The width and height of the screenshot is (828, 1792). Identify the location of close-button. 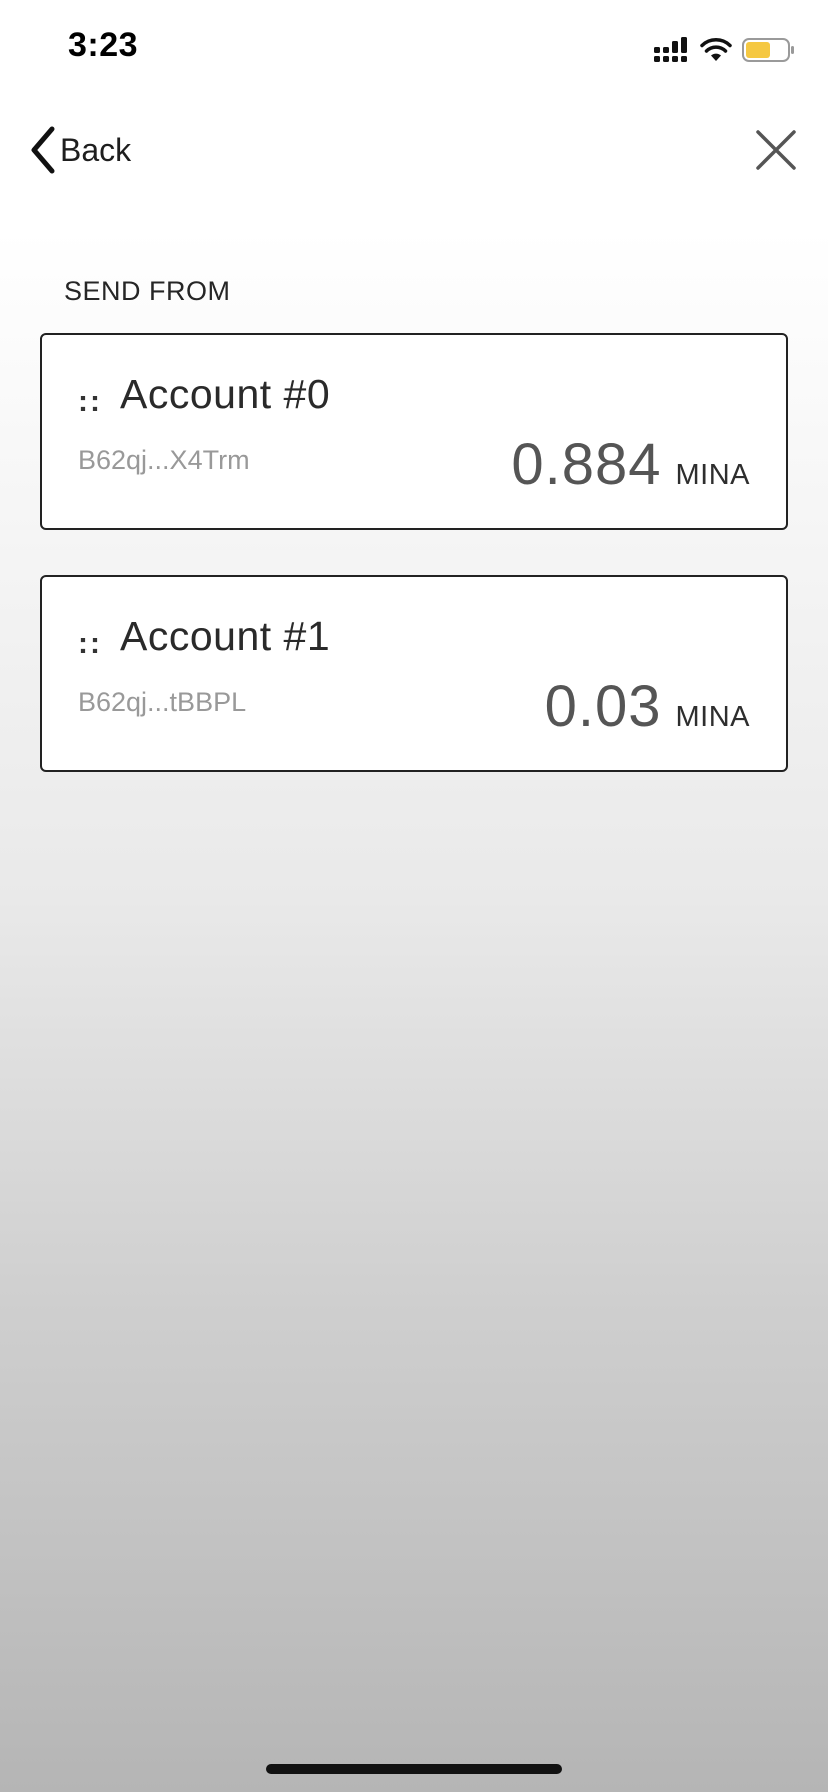
(776, 150).